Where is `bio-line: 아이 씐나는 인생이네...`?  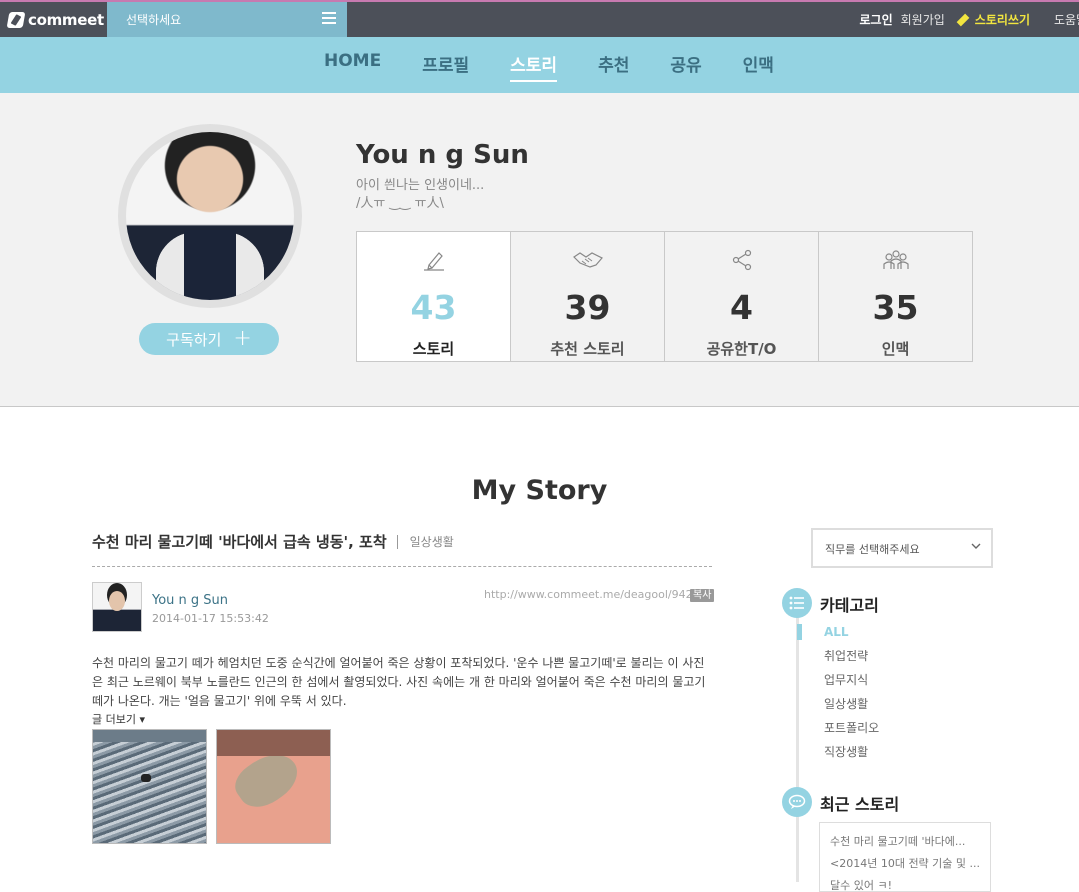 bio-line: 아이 씐나는 인생이네... is located at coordinates (420, 186).